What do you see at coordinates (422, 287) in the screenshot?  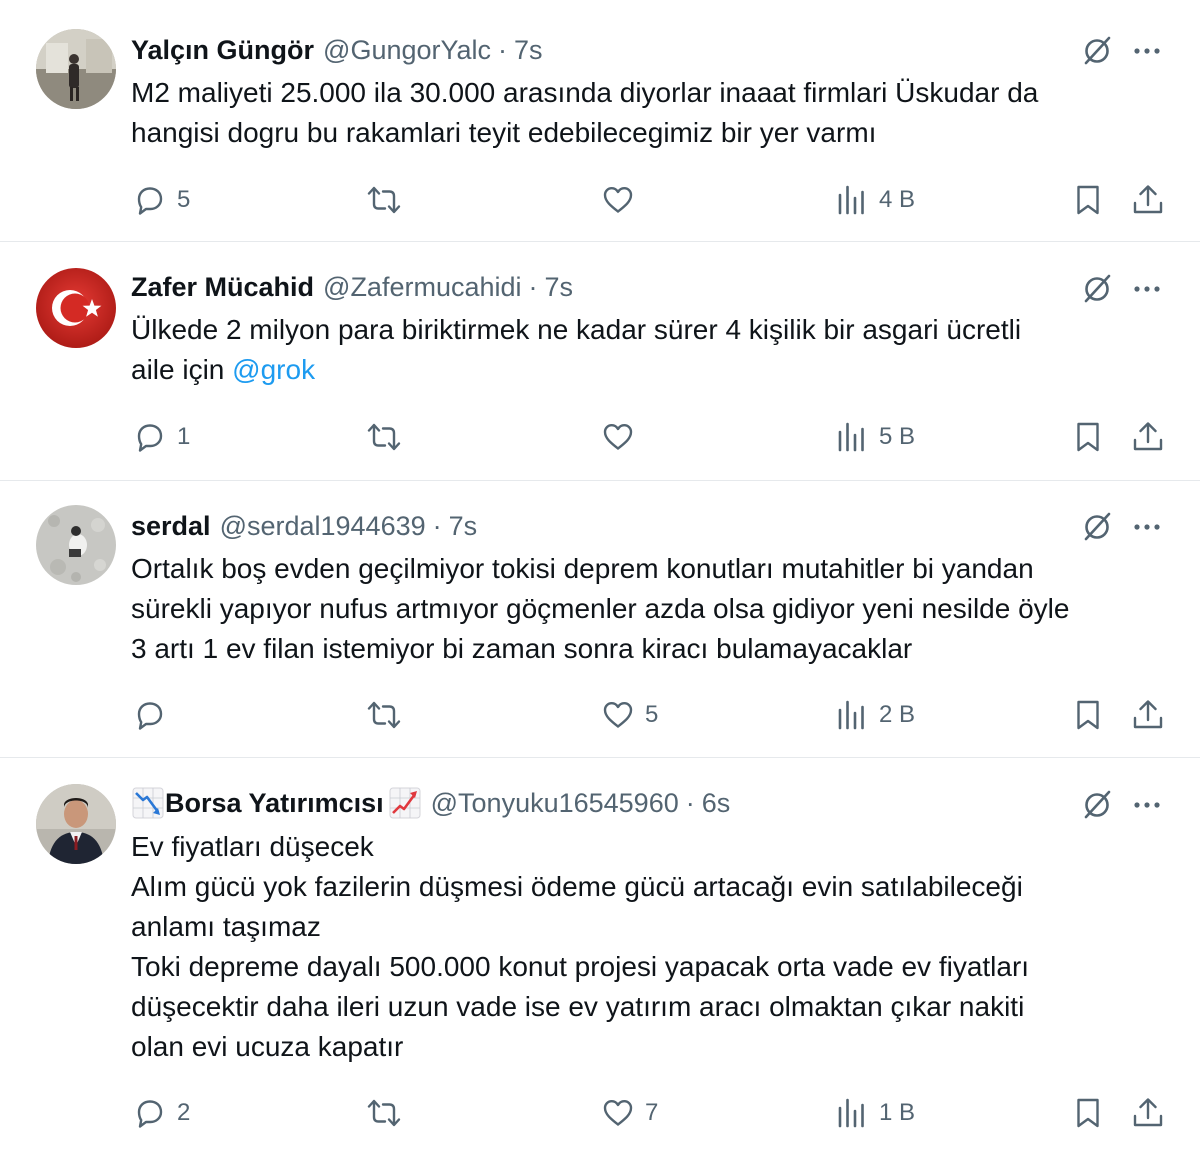 I see `author-handle: @Zafermucahidi` at bounding box center [422, 287].